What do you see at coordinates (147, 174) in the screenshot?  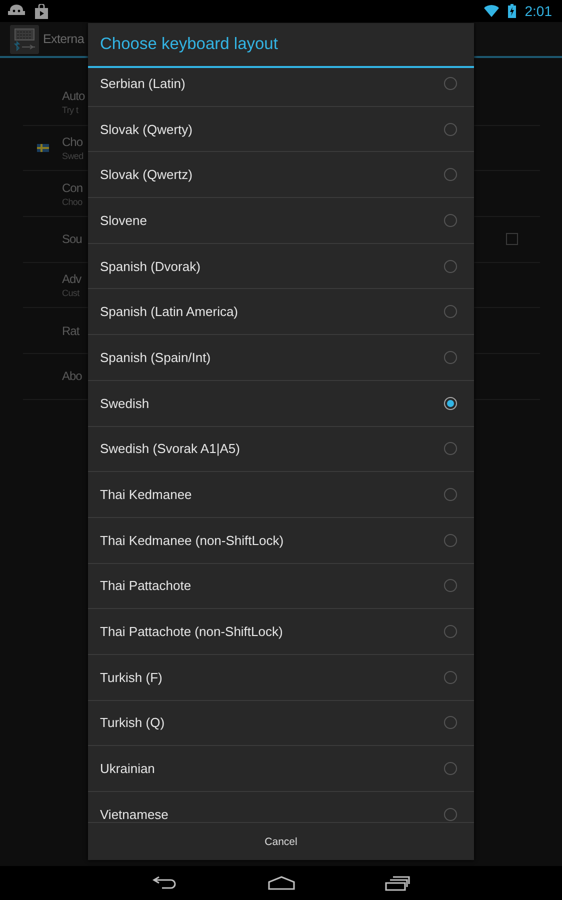 I see `option-label: Slovak (Qwertz)` at bounding box center [147, 174].